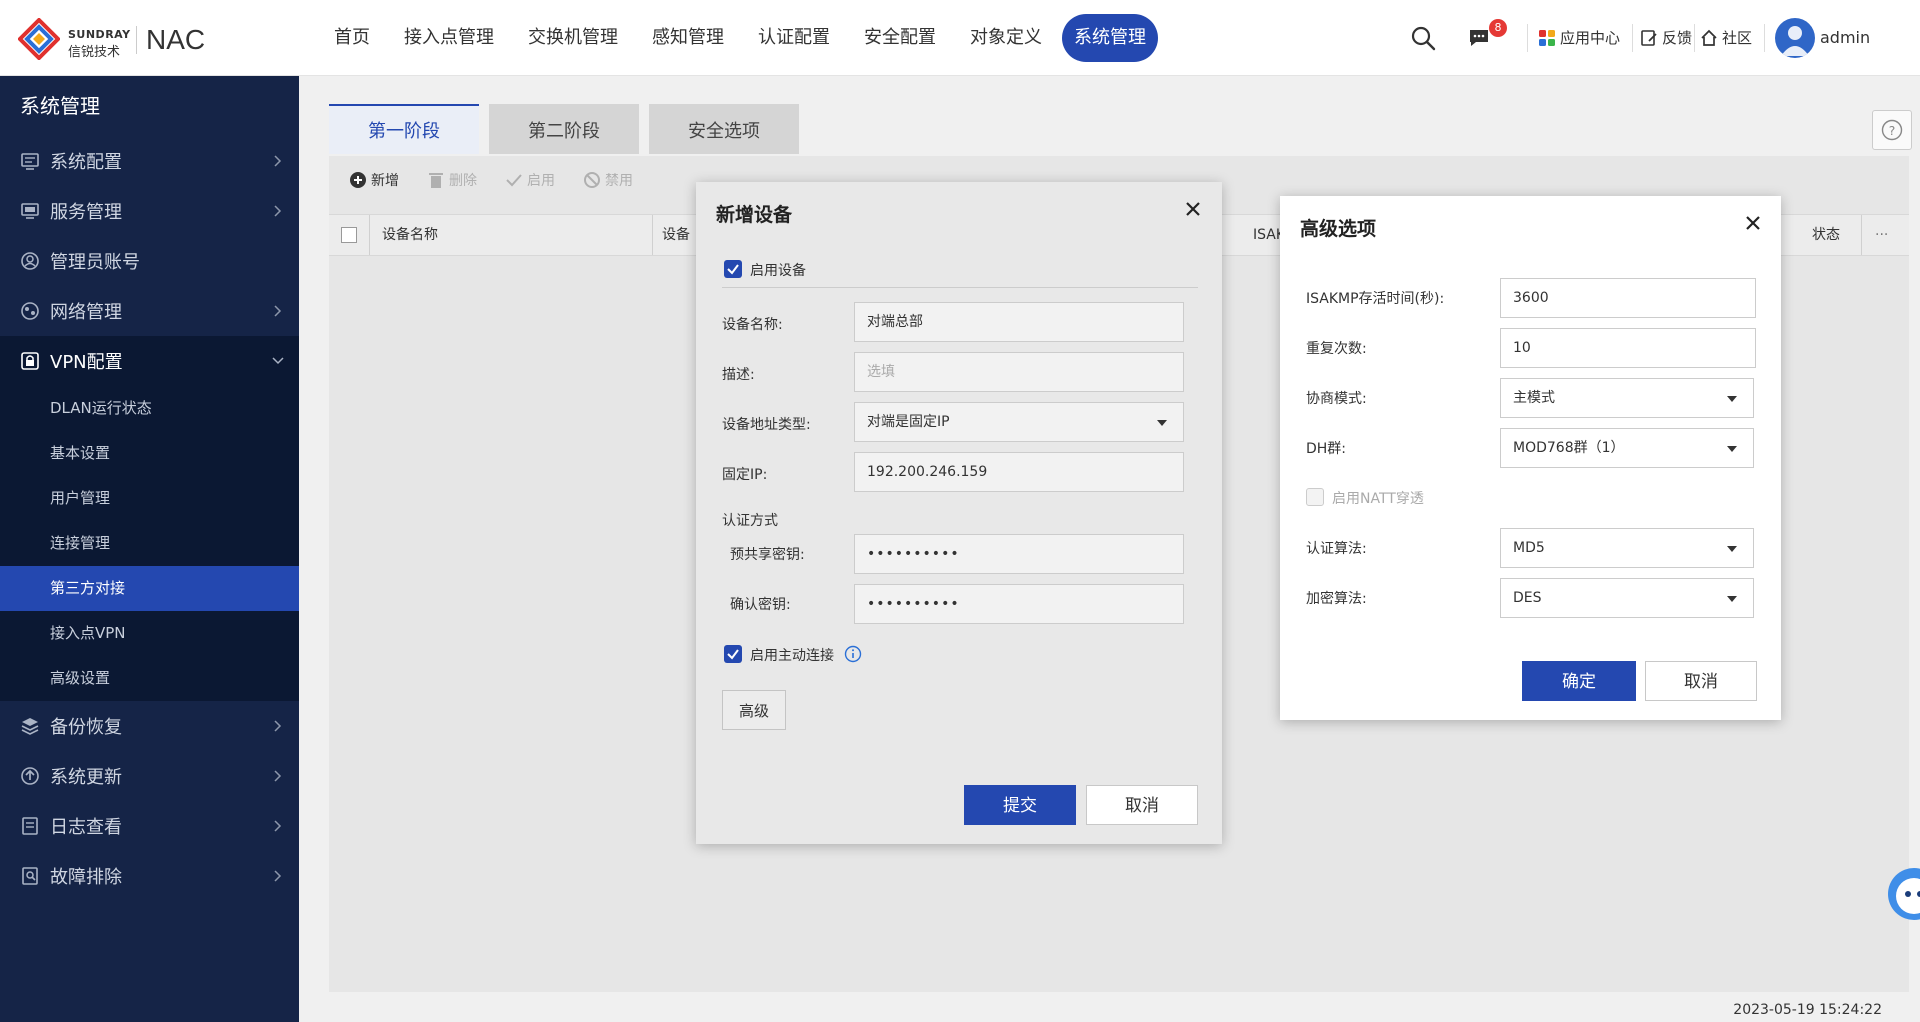  What do you see at coordinates (1892, 130) in the screenshot?
I see `help-icon: ?` at bounding box center [1892, 130].